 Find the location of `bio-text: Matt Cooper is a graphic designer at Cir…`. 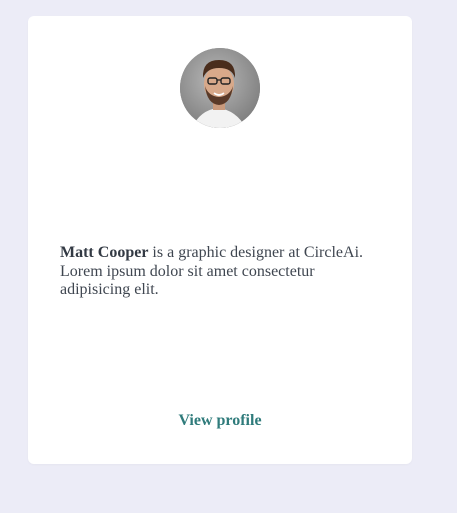

bio-text: Matt Cooper is a graphic designer at Cir… is located at coordinates (222, 272).